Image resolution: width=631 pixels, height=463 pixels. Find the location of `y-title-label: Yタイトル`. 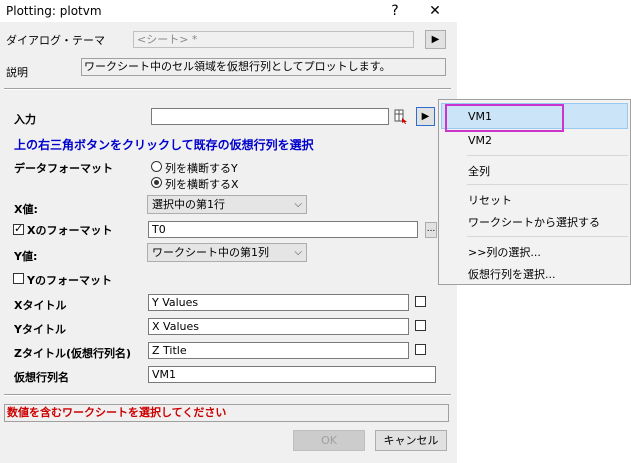

y-title-label: Yタイトル is located at coordinates (40, 329).